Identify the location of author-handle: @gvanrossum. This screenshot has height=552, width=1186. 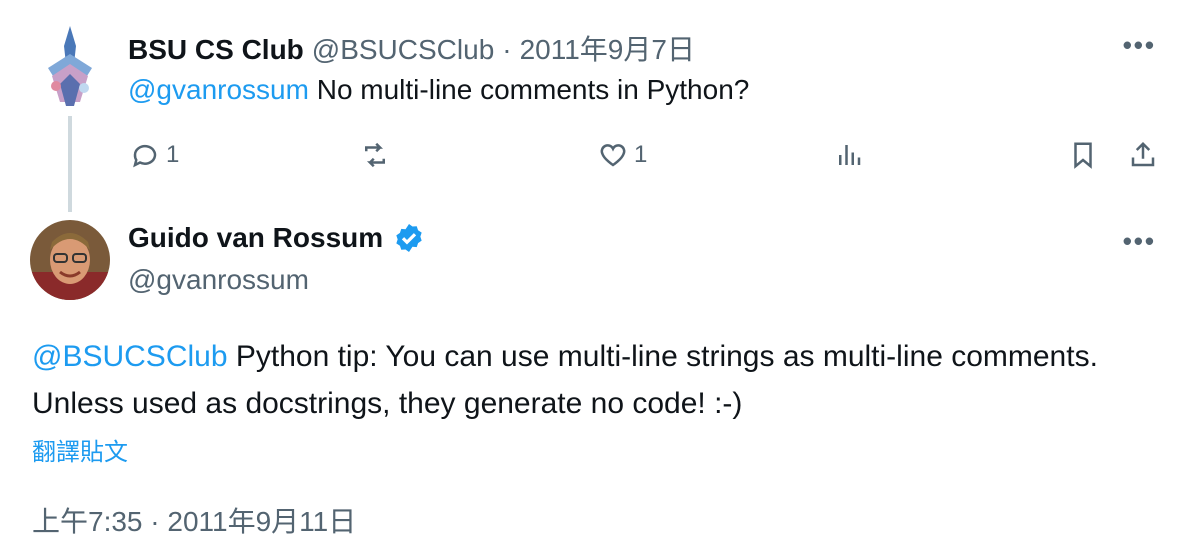
(218, 280).